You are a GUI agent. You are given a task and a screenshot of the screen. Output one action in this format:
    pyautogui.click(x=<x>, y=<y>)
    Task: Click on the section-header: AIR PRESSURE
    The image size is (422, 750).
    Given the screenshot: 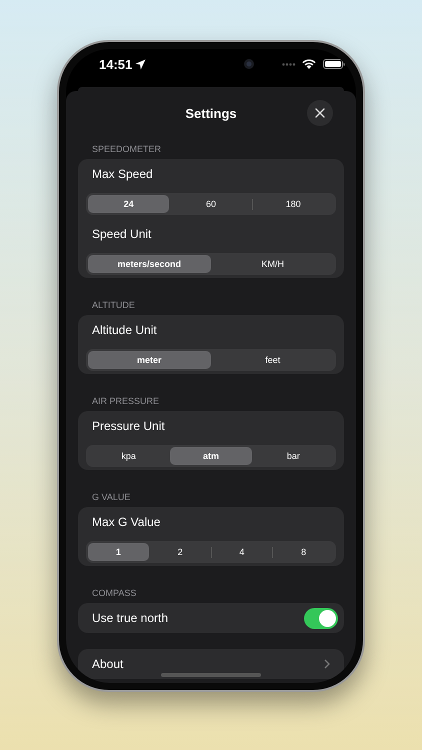 What is the action you would take?
    pyautogui.click(x=126, y=401)
    